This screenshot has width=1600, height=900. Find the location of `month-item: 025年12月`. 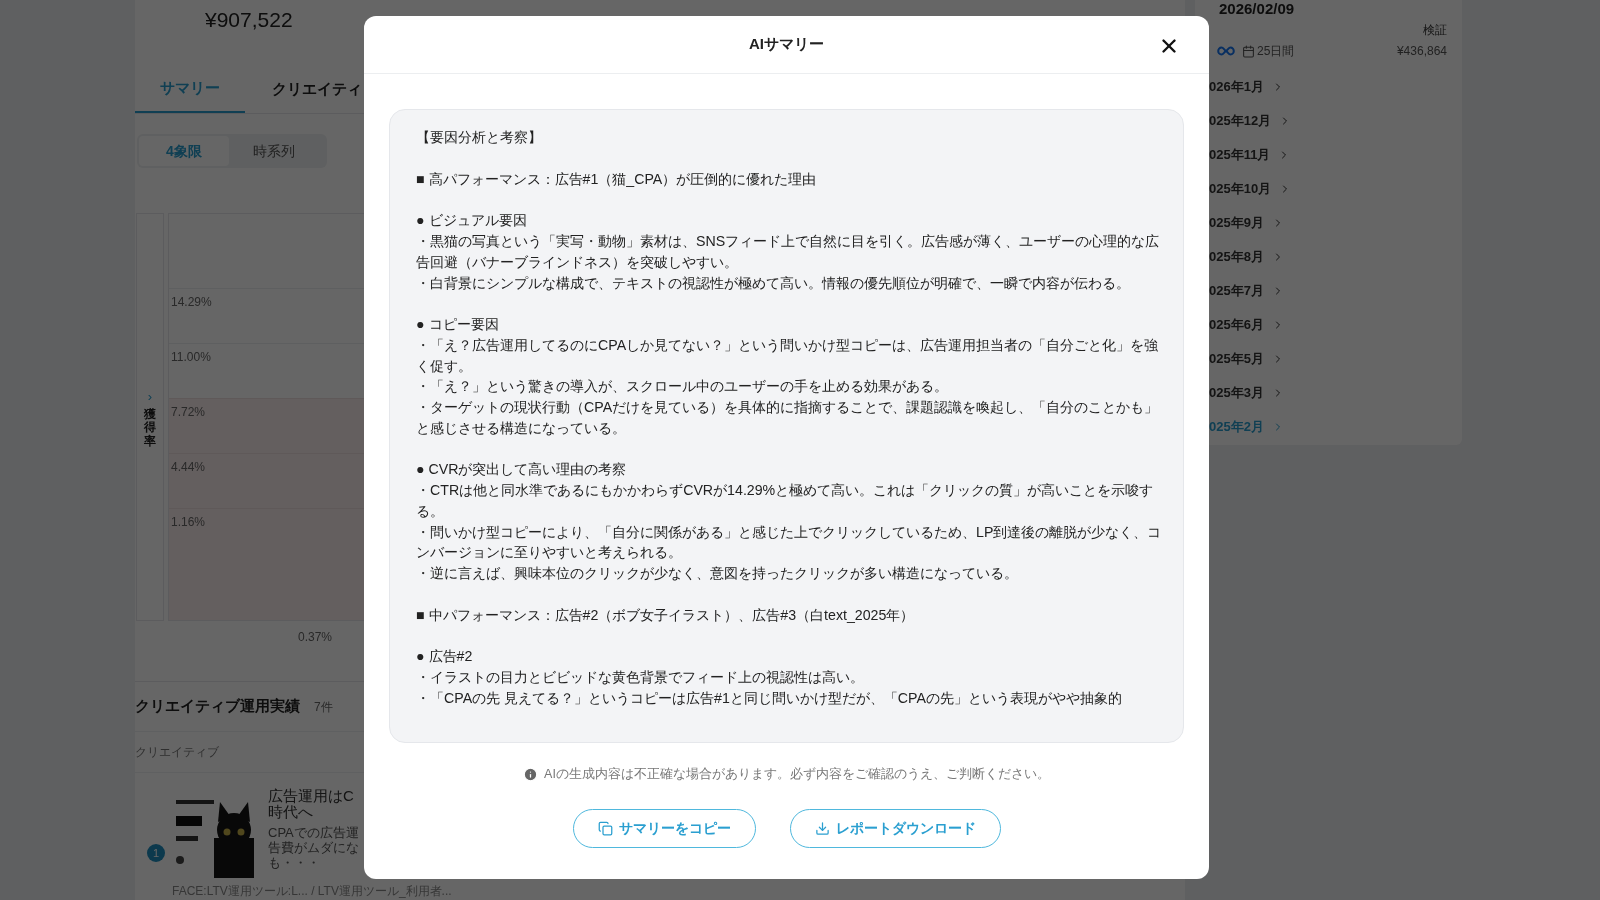

month-item: 025年12月 is located at coordinates (1335, 121).